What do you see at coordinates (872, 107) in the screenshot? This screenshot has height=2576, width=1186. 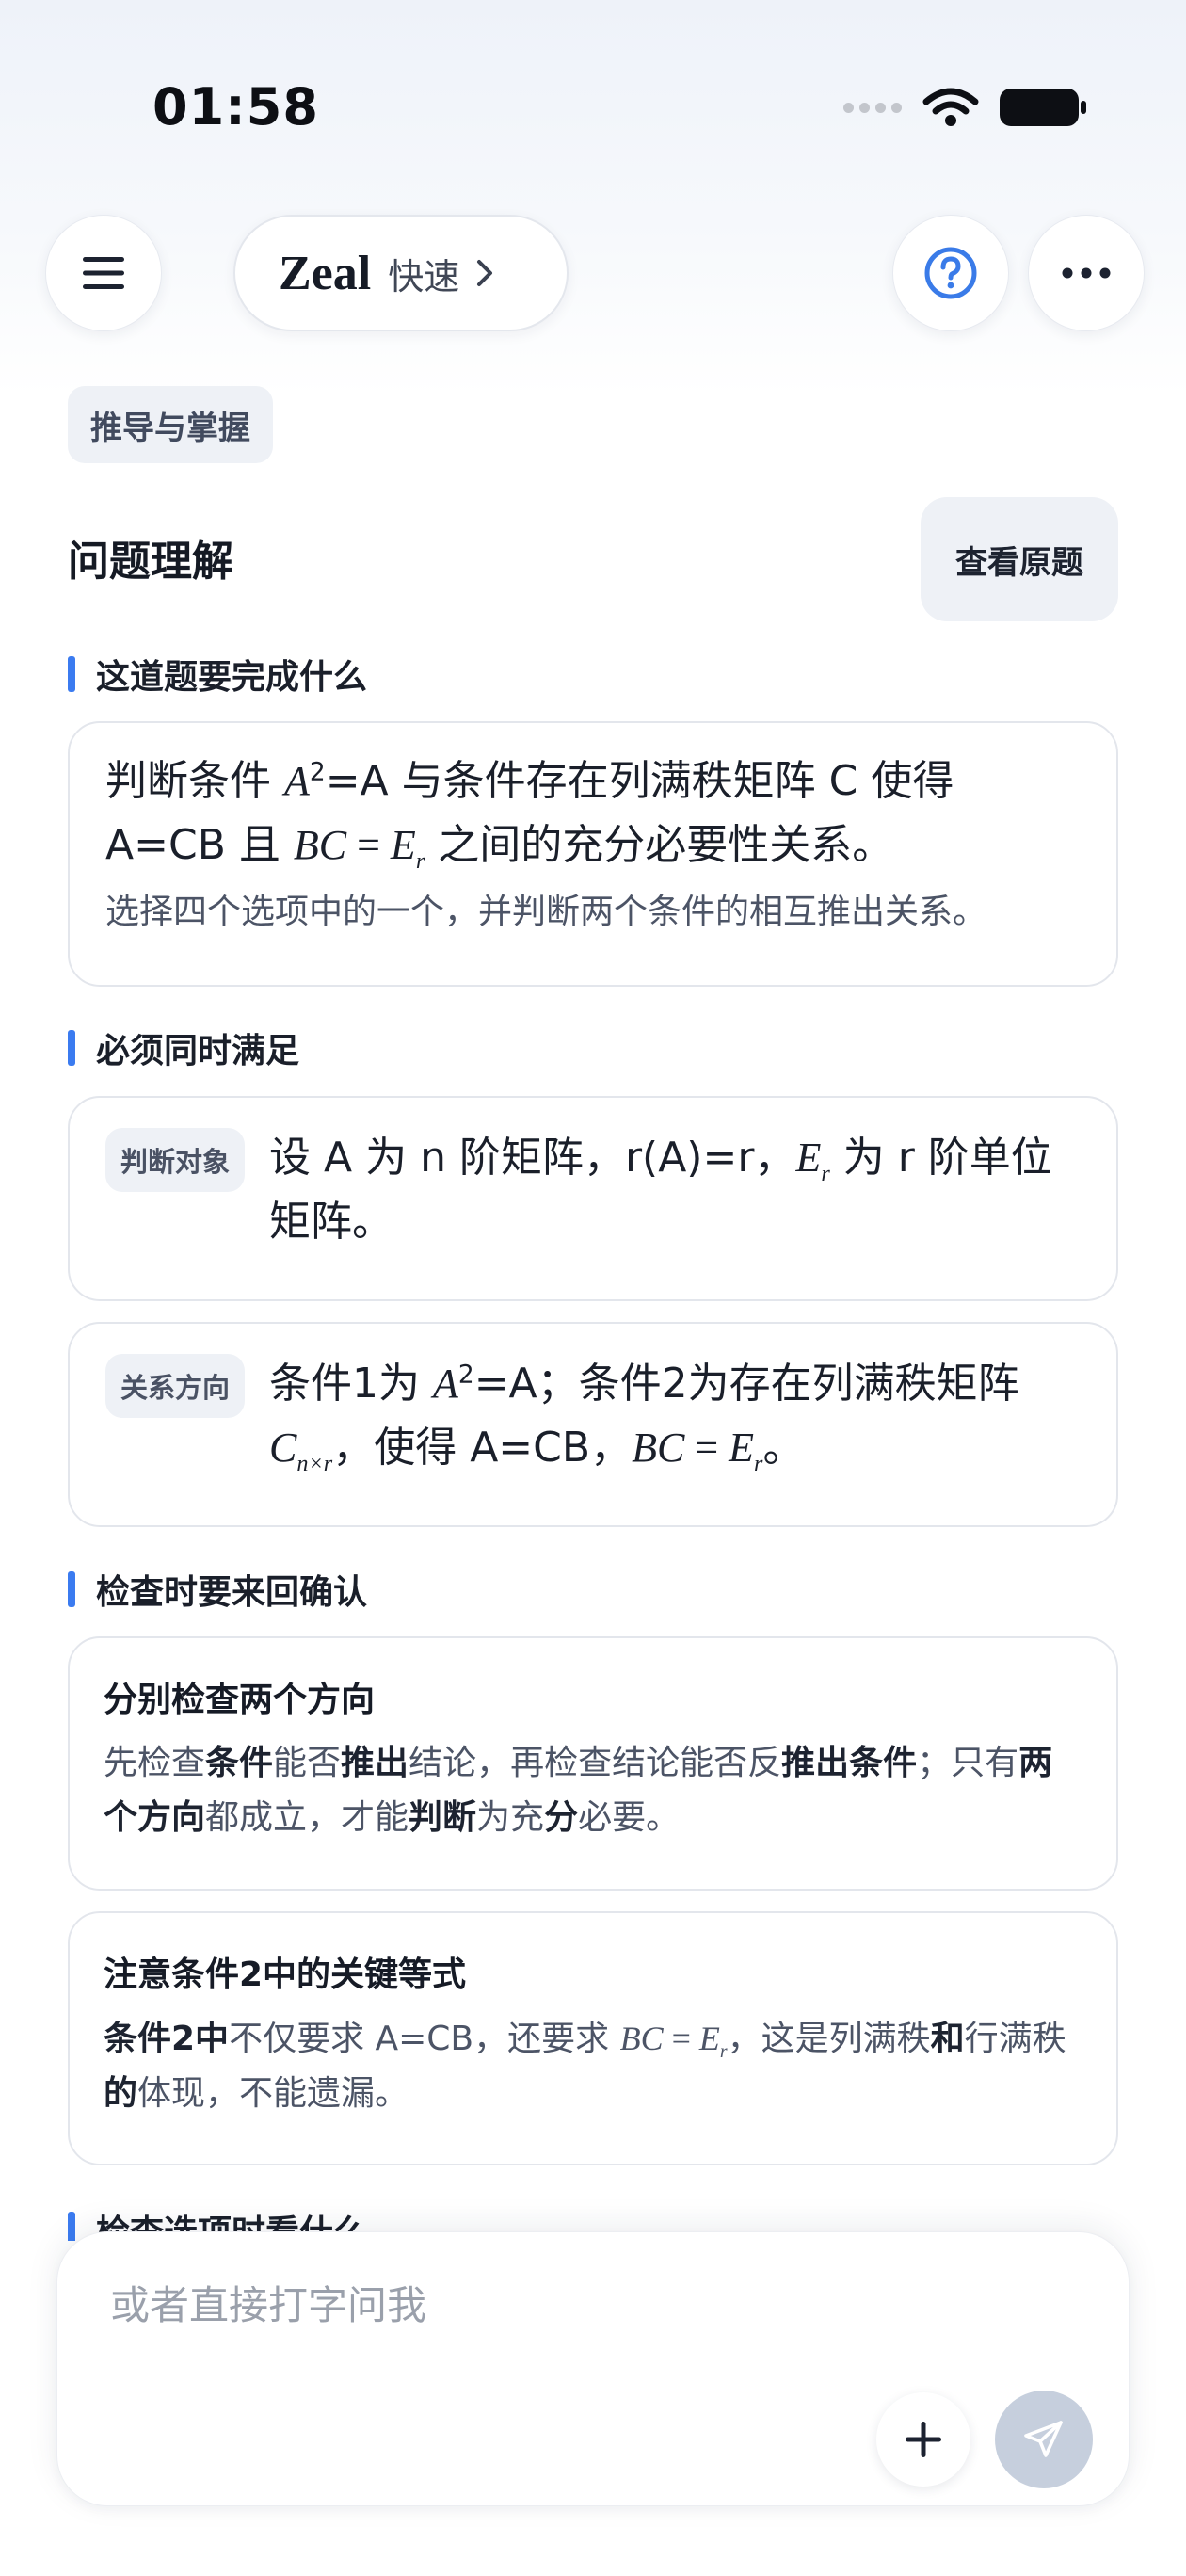 I see `signal-icon` at bounding box center [872, 107].